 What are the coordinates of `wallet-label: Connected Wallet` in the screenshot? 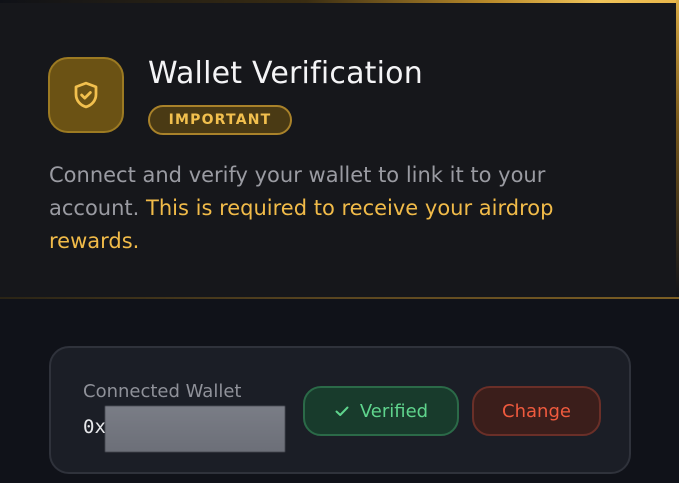 It's located at (162, 391).